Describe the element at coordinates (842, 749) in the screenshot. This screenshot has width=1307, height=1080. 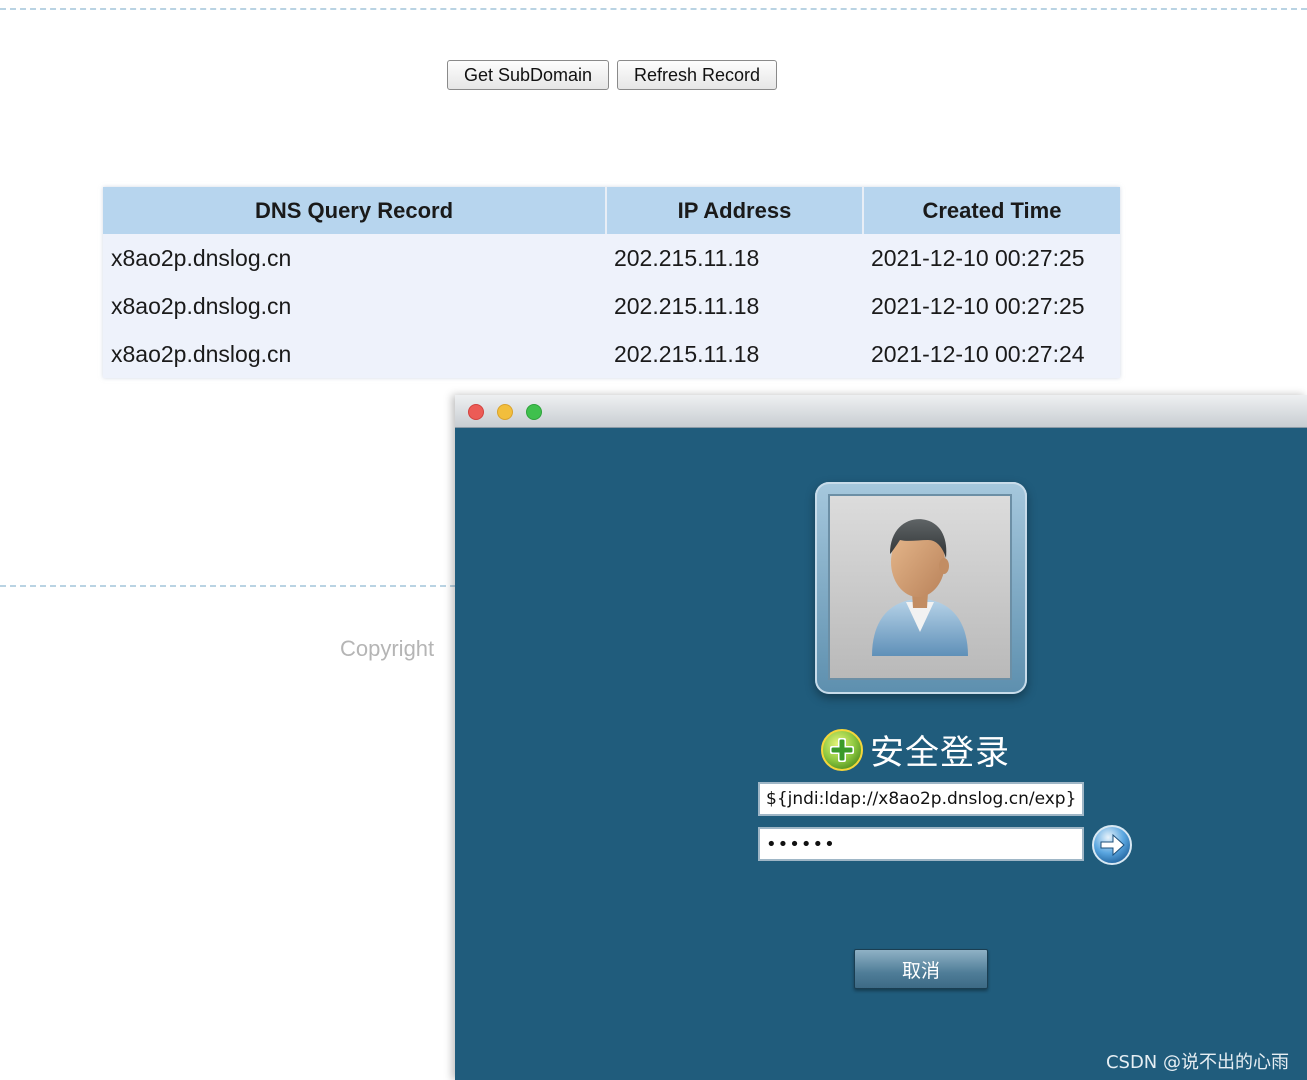
I see `security-shield-icon` at that location.